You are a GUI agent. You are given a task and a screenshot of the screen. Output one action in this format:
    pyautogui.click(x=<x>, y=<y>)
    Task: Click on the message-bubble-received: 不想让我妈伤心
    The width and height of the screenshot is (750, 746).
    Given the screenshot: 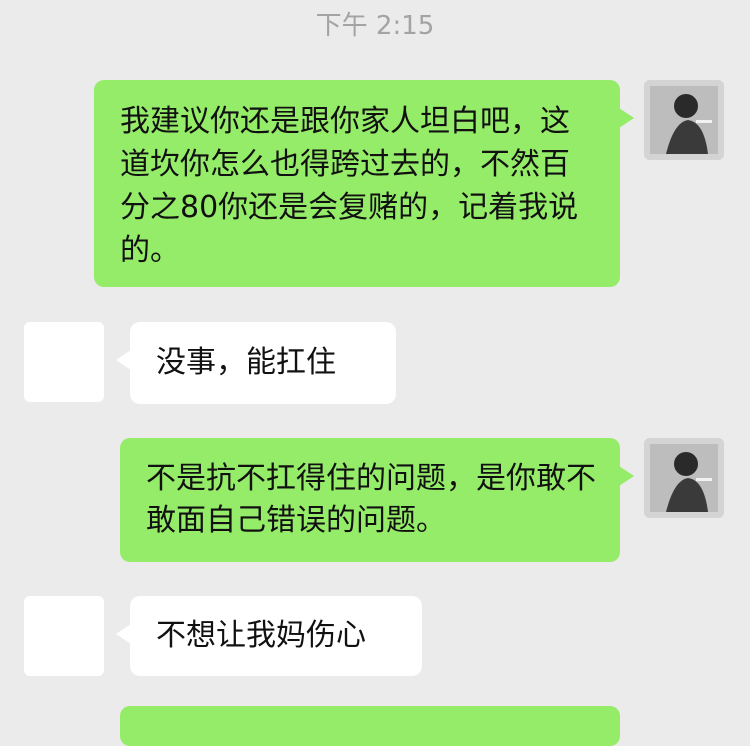 What is the action you would take?
    pyautogui.click(x=269, y=636)
    